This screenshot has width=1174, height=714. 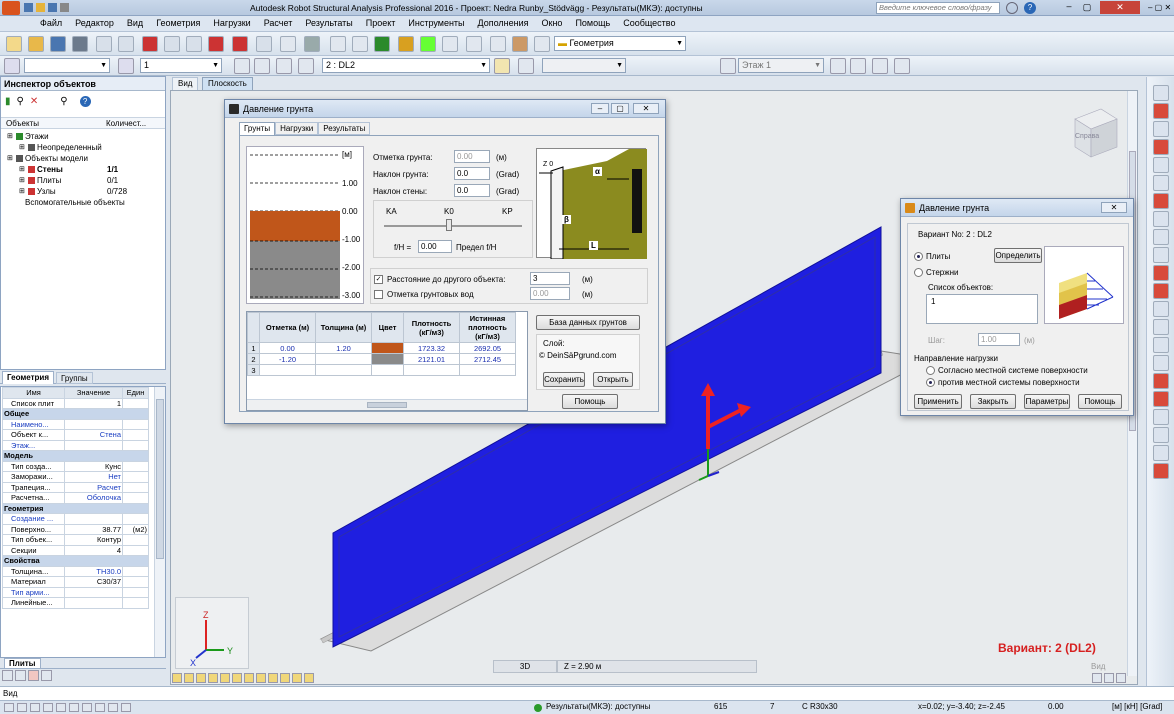 What do you see at coordinates (8, 101) in the screenshot?
I see `filter-icon: ▮` at bounding box center [8, 101].